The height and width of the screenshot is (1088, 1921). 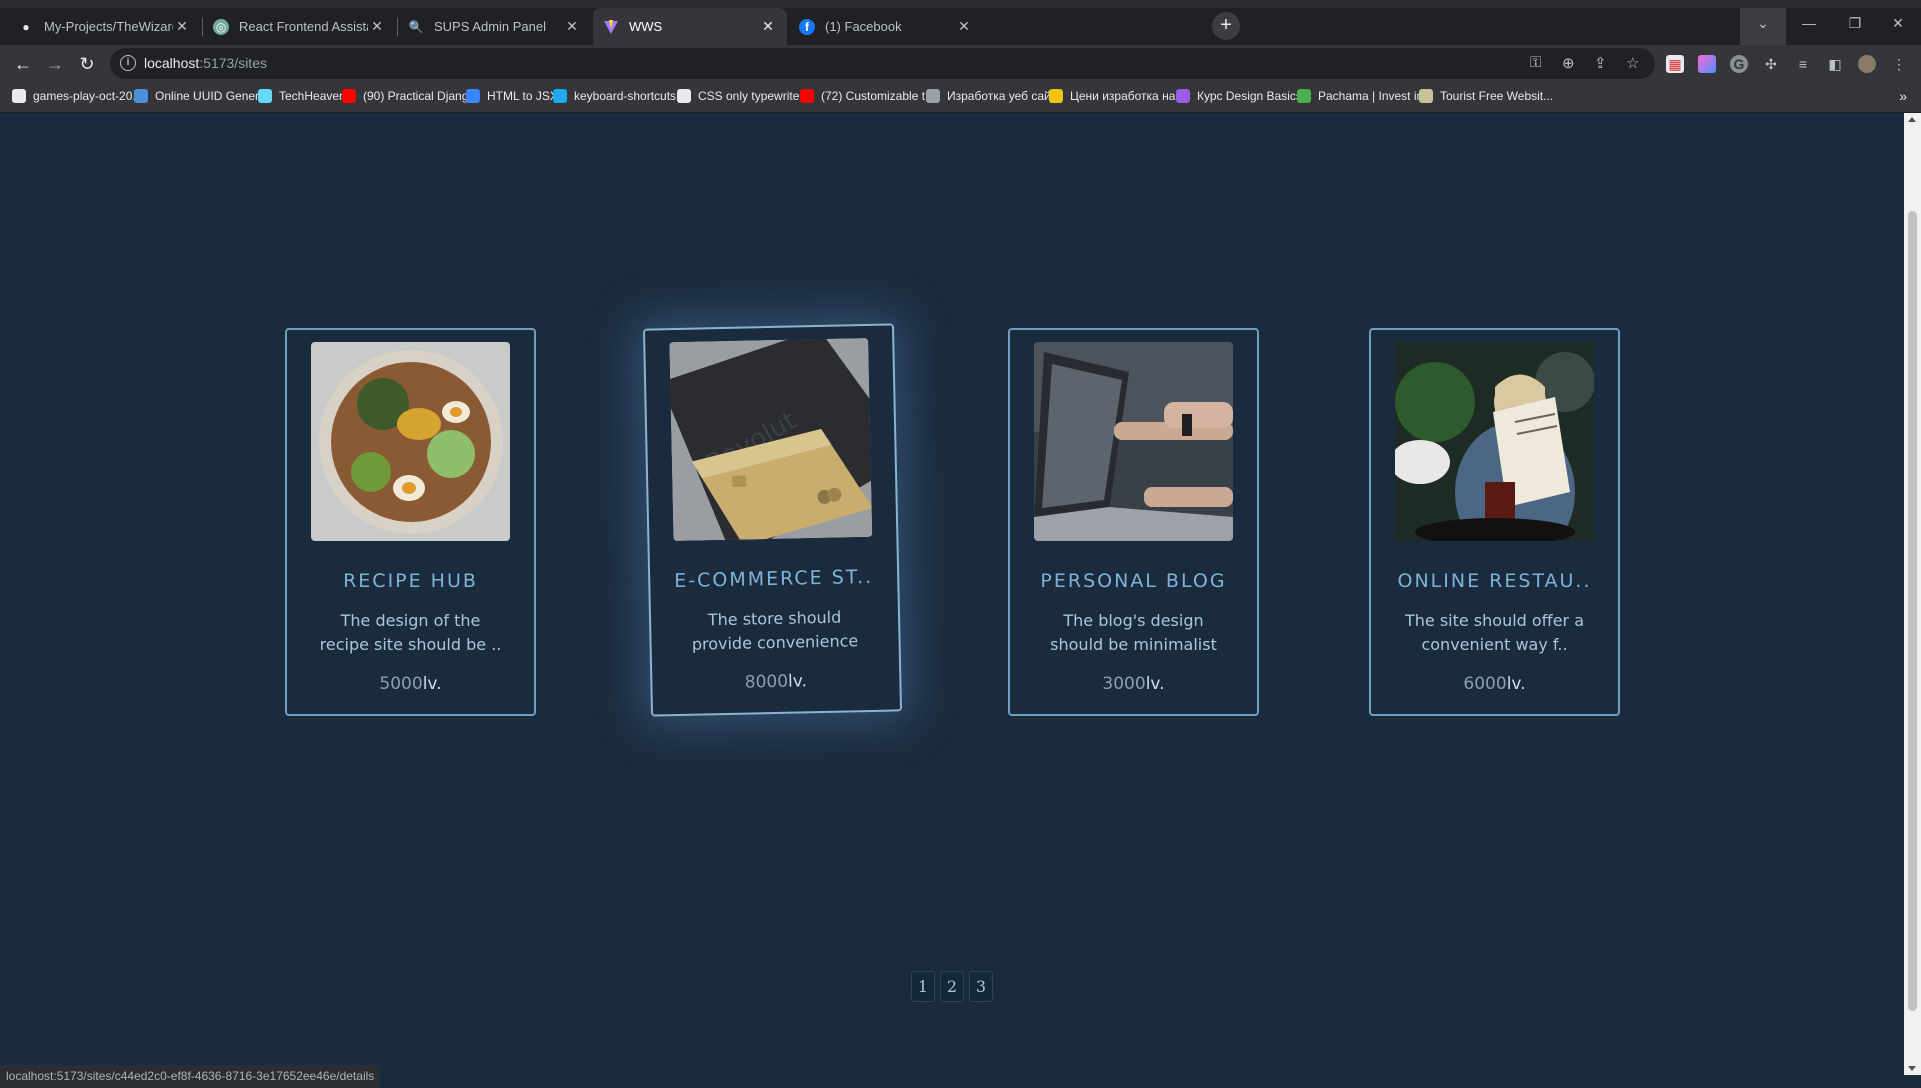 What do you see at coordinates (1835, 64) in the screenshot?
I see `side-panel-icon: ◧` at bounding box center [1835, 64].